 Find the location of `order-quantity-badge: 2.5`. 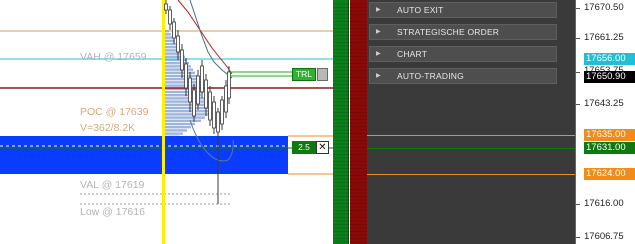

order-quantity-badge: 2.5 is located at coordinates (304, 147).